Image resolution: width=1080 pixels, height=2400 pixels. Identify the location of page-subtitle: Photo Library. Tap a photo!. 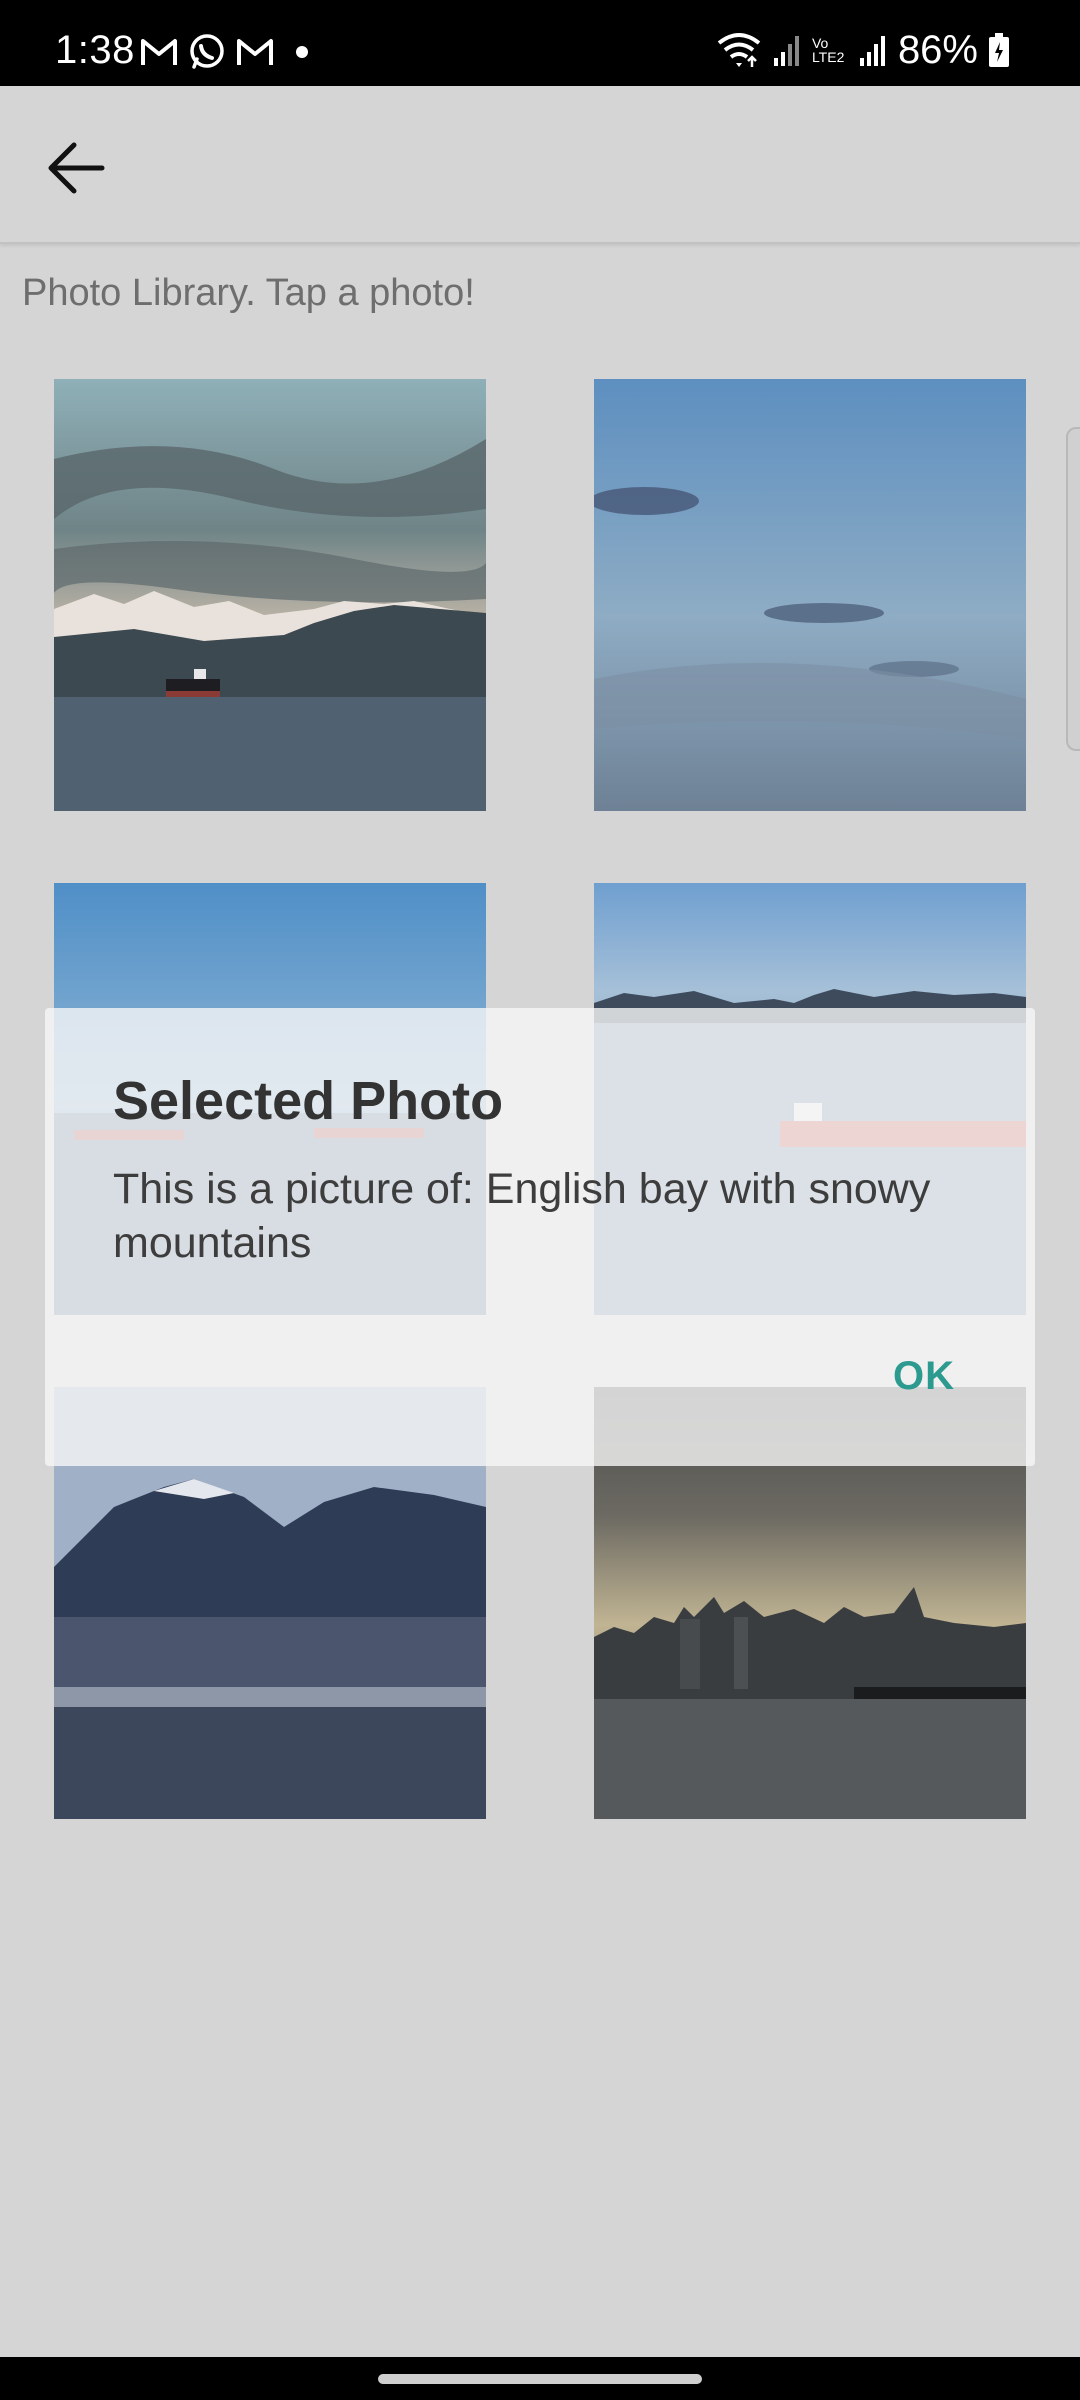
(248, 293).